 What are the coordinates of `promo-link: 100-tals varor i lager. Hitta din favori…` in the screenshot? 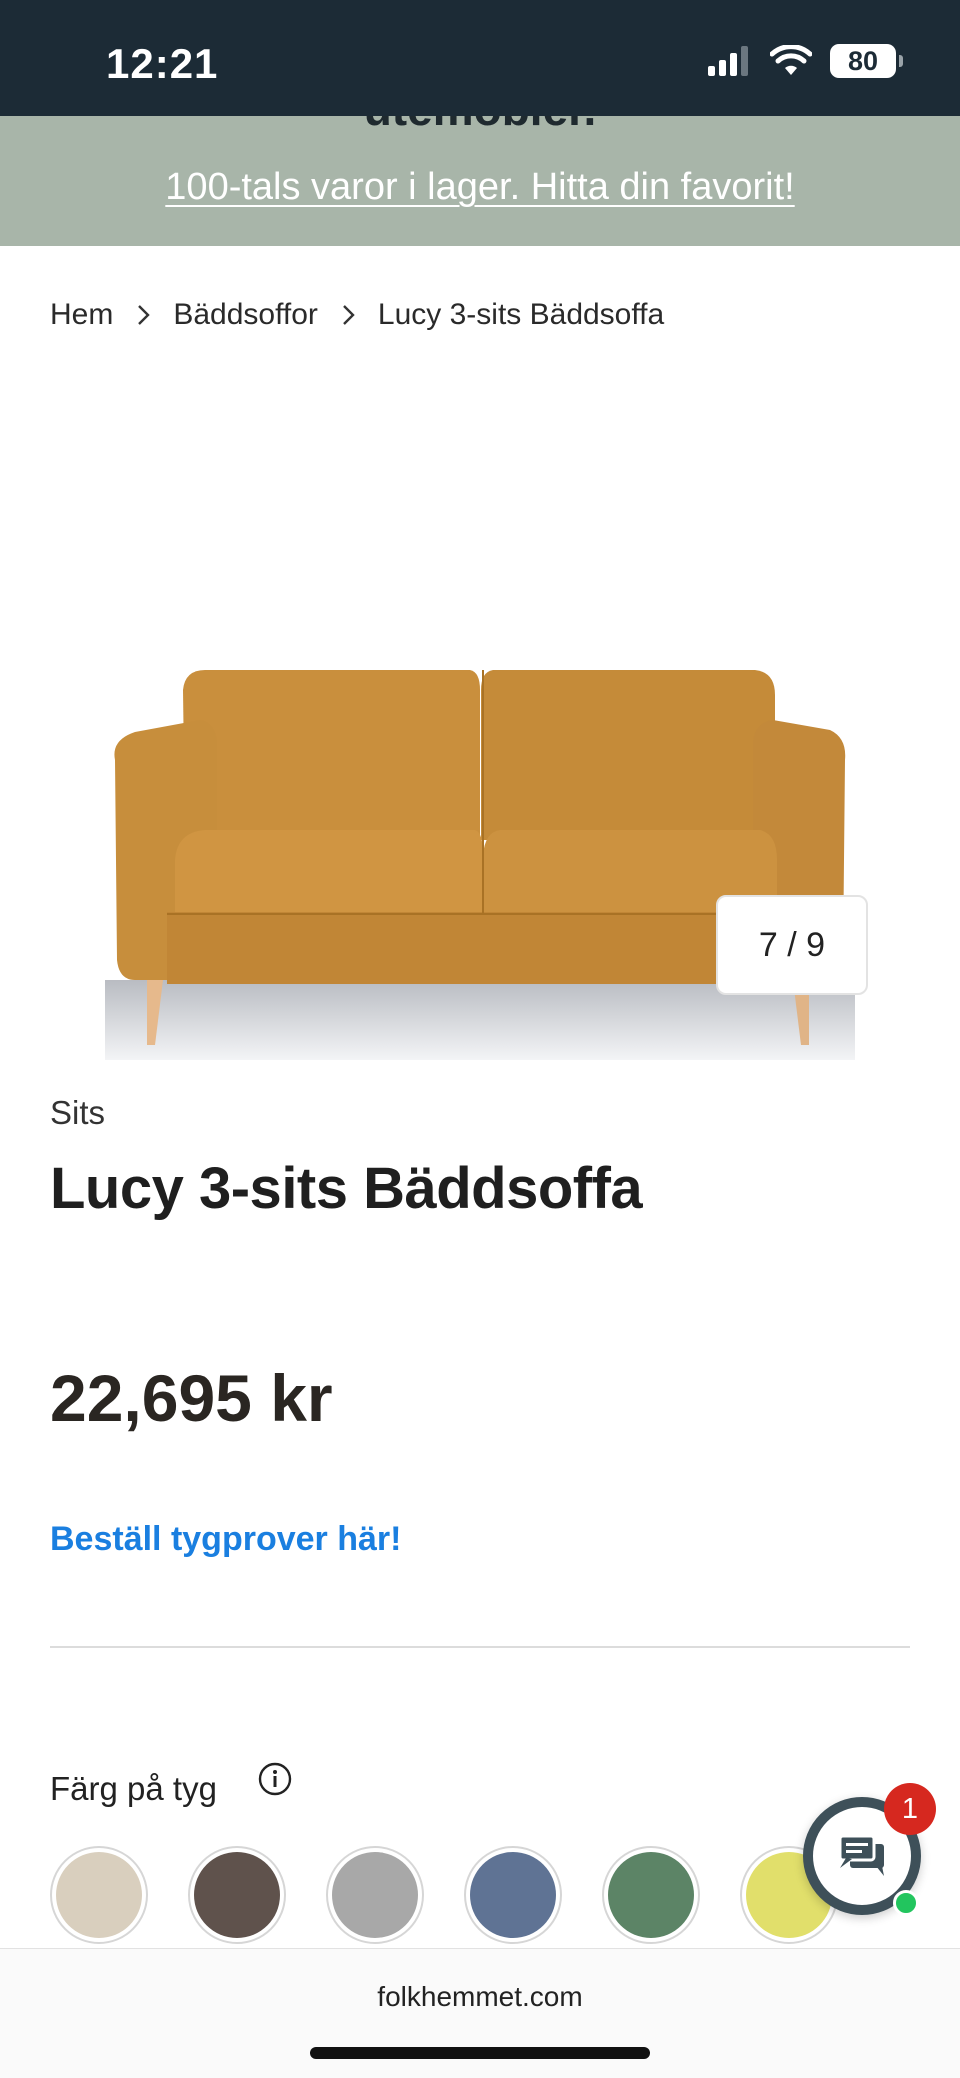 It's located at (480, 187).